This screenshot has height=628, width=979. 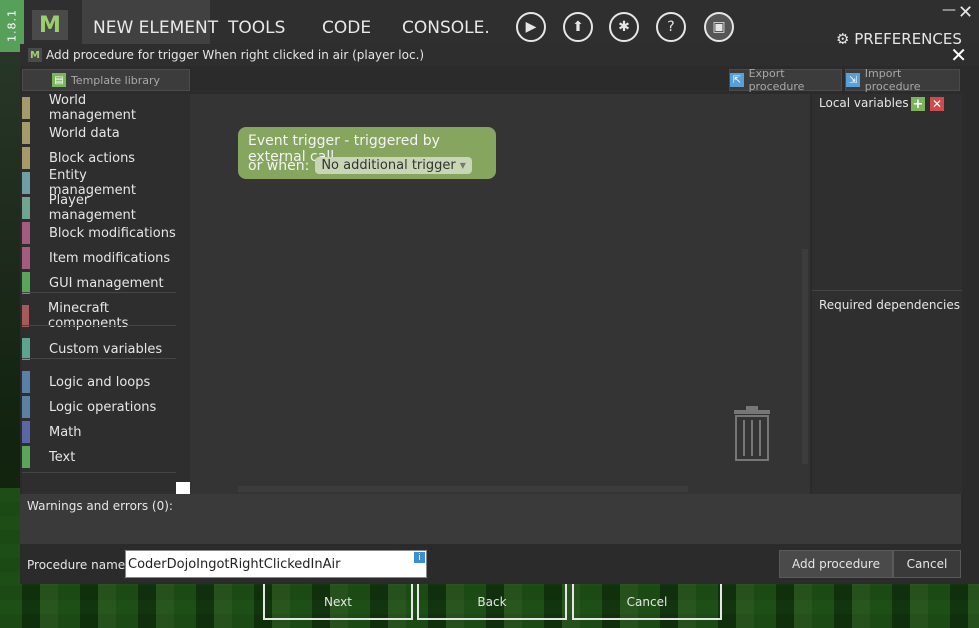 What do you see at coordinates (84, 133) in the screenshot?
I see `category-label: World data` at bounding box center [84, 133].